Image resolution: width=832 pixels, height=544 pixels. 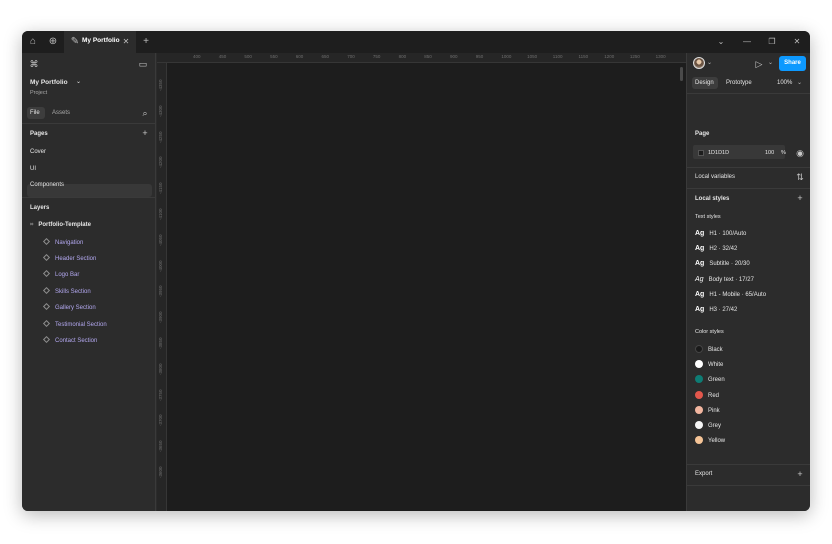 What do you see at coordinates (704, 474) in the screenshot?
I see `export-heading: Export` at bounding box center [704, 474].